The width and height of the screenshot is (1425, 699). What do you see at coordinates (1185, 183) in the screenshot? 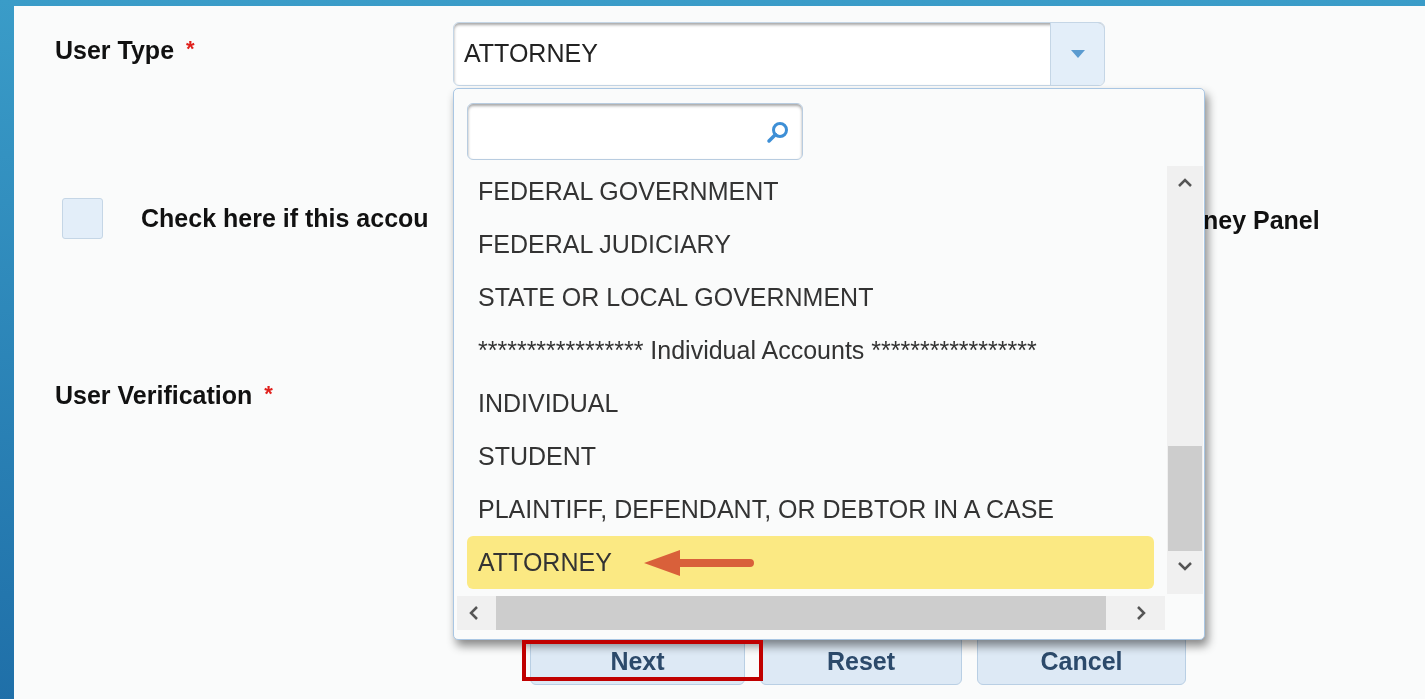
I see `scroll-up-icon` at bounding box center [1185, 183].